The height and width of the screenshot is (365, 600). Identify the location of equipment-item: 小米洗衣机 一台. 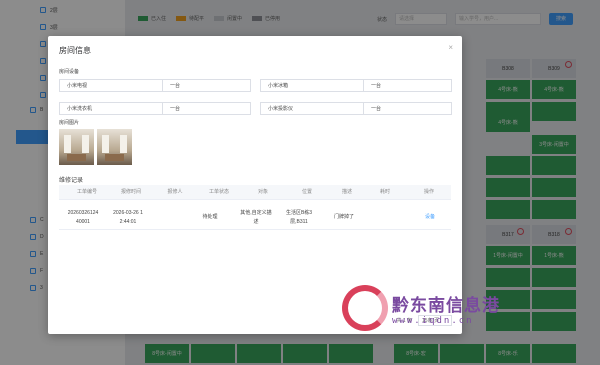
(155, 108).